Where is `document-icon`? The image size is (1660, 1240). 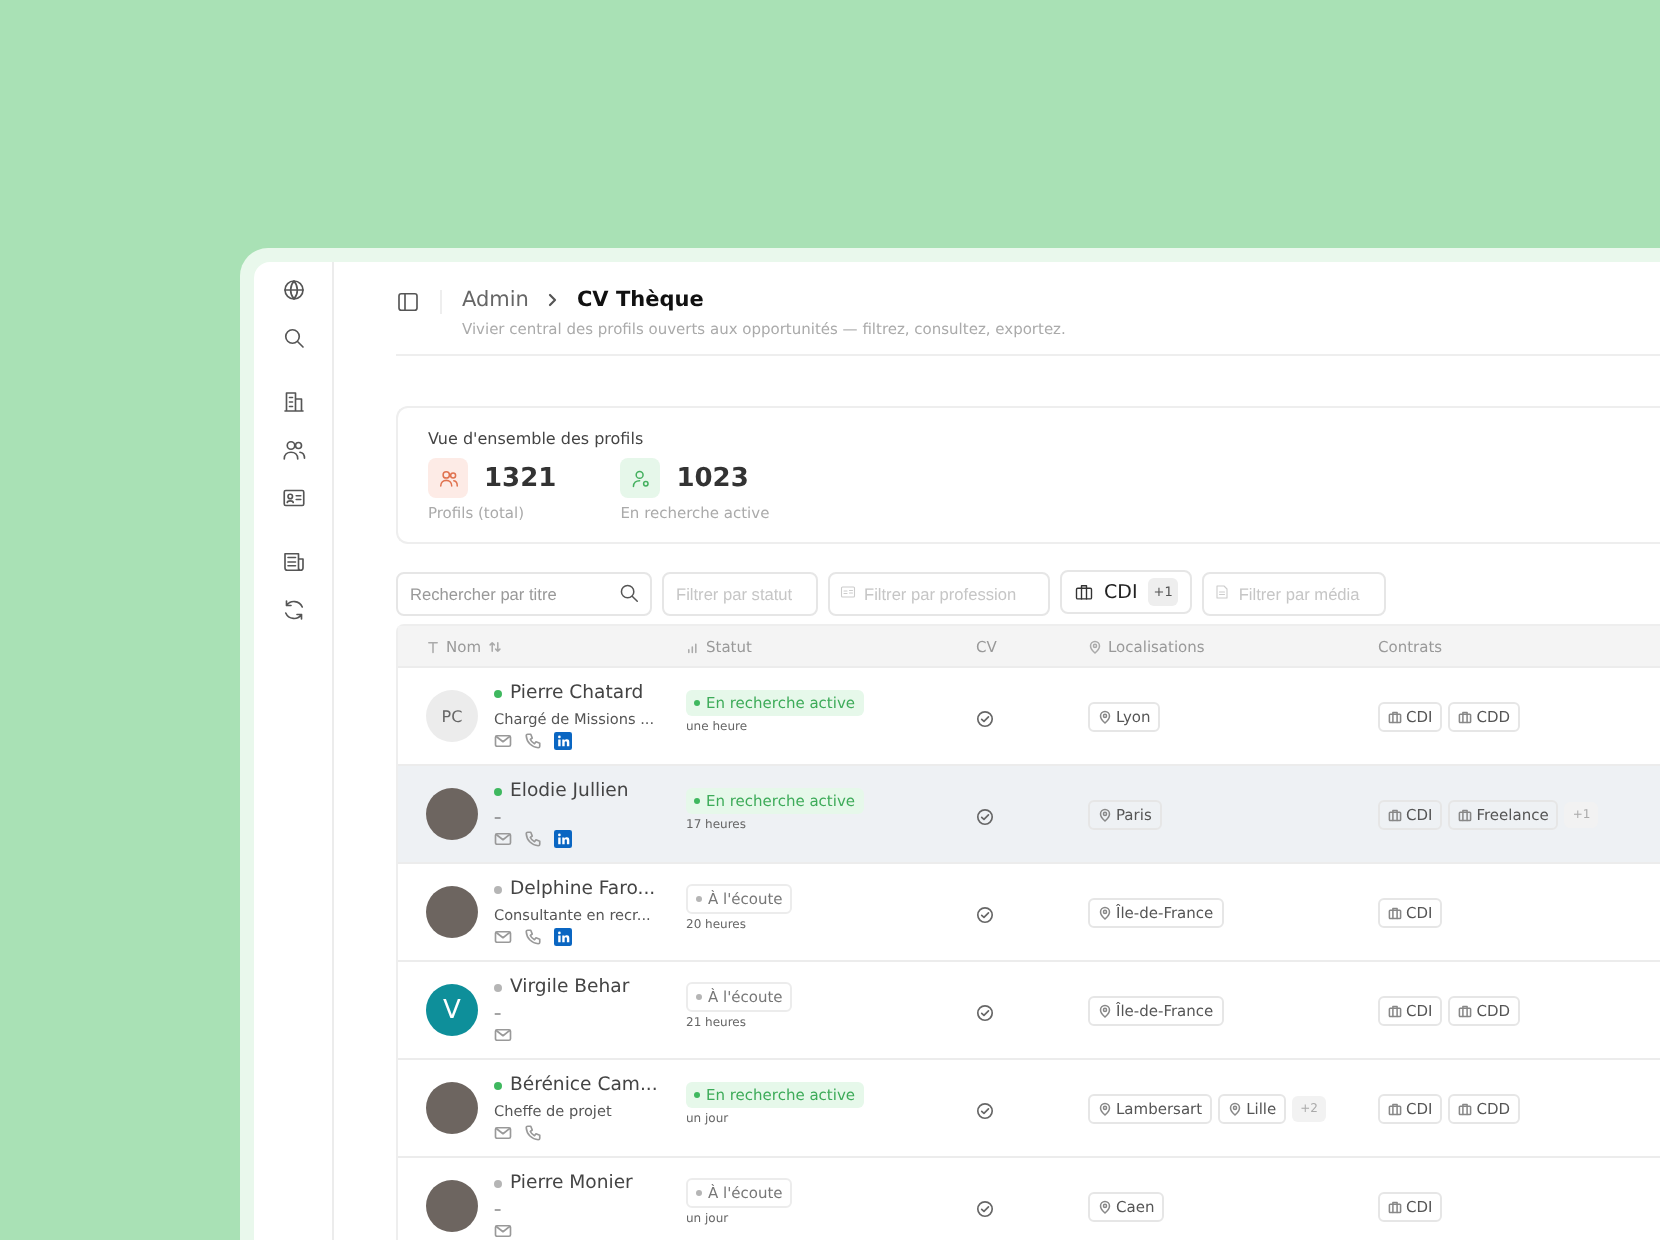 document-icon is located at coordinates (1222, 592).